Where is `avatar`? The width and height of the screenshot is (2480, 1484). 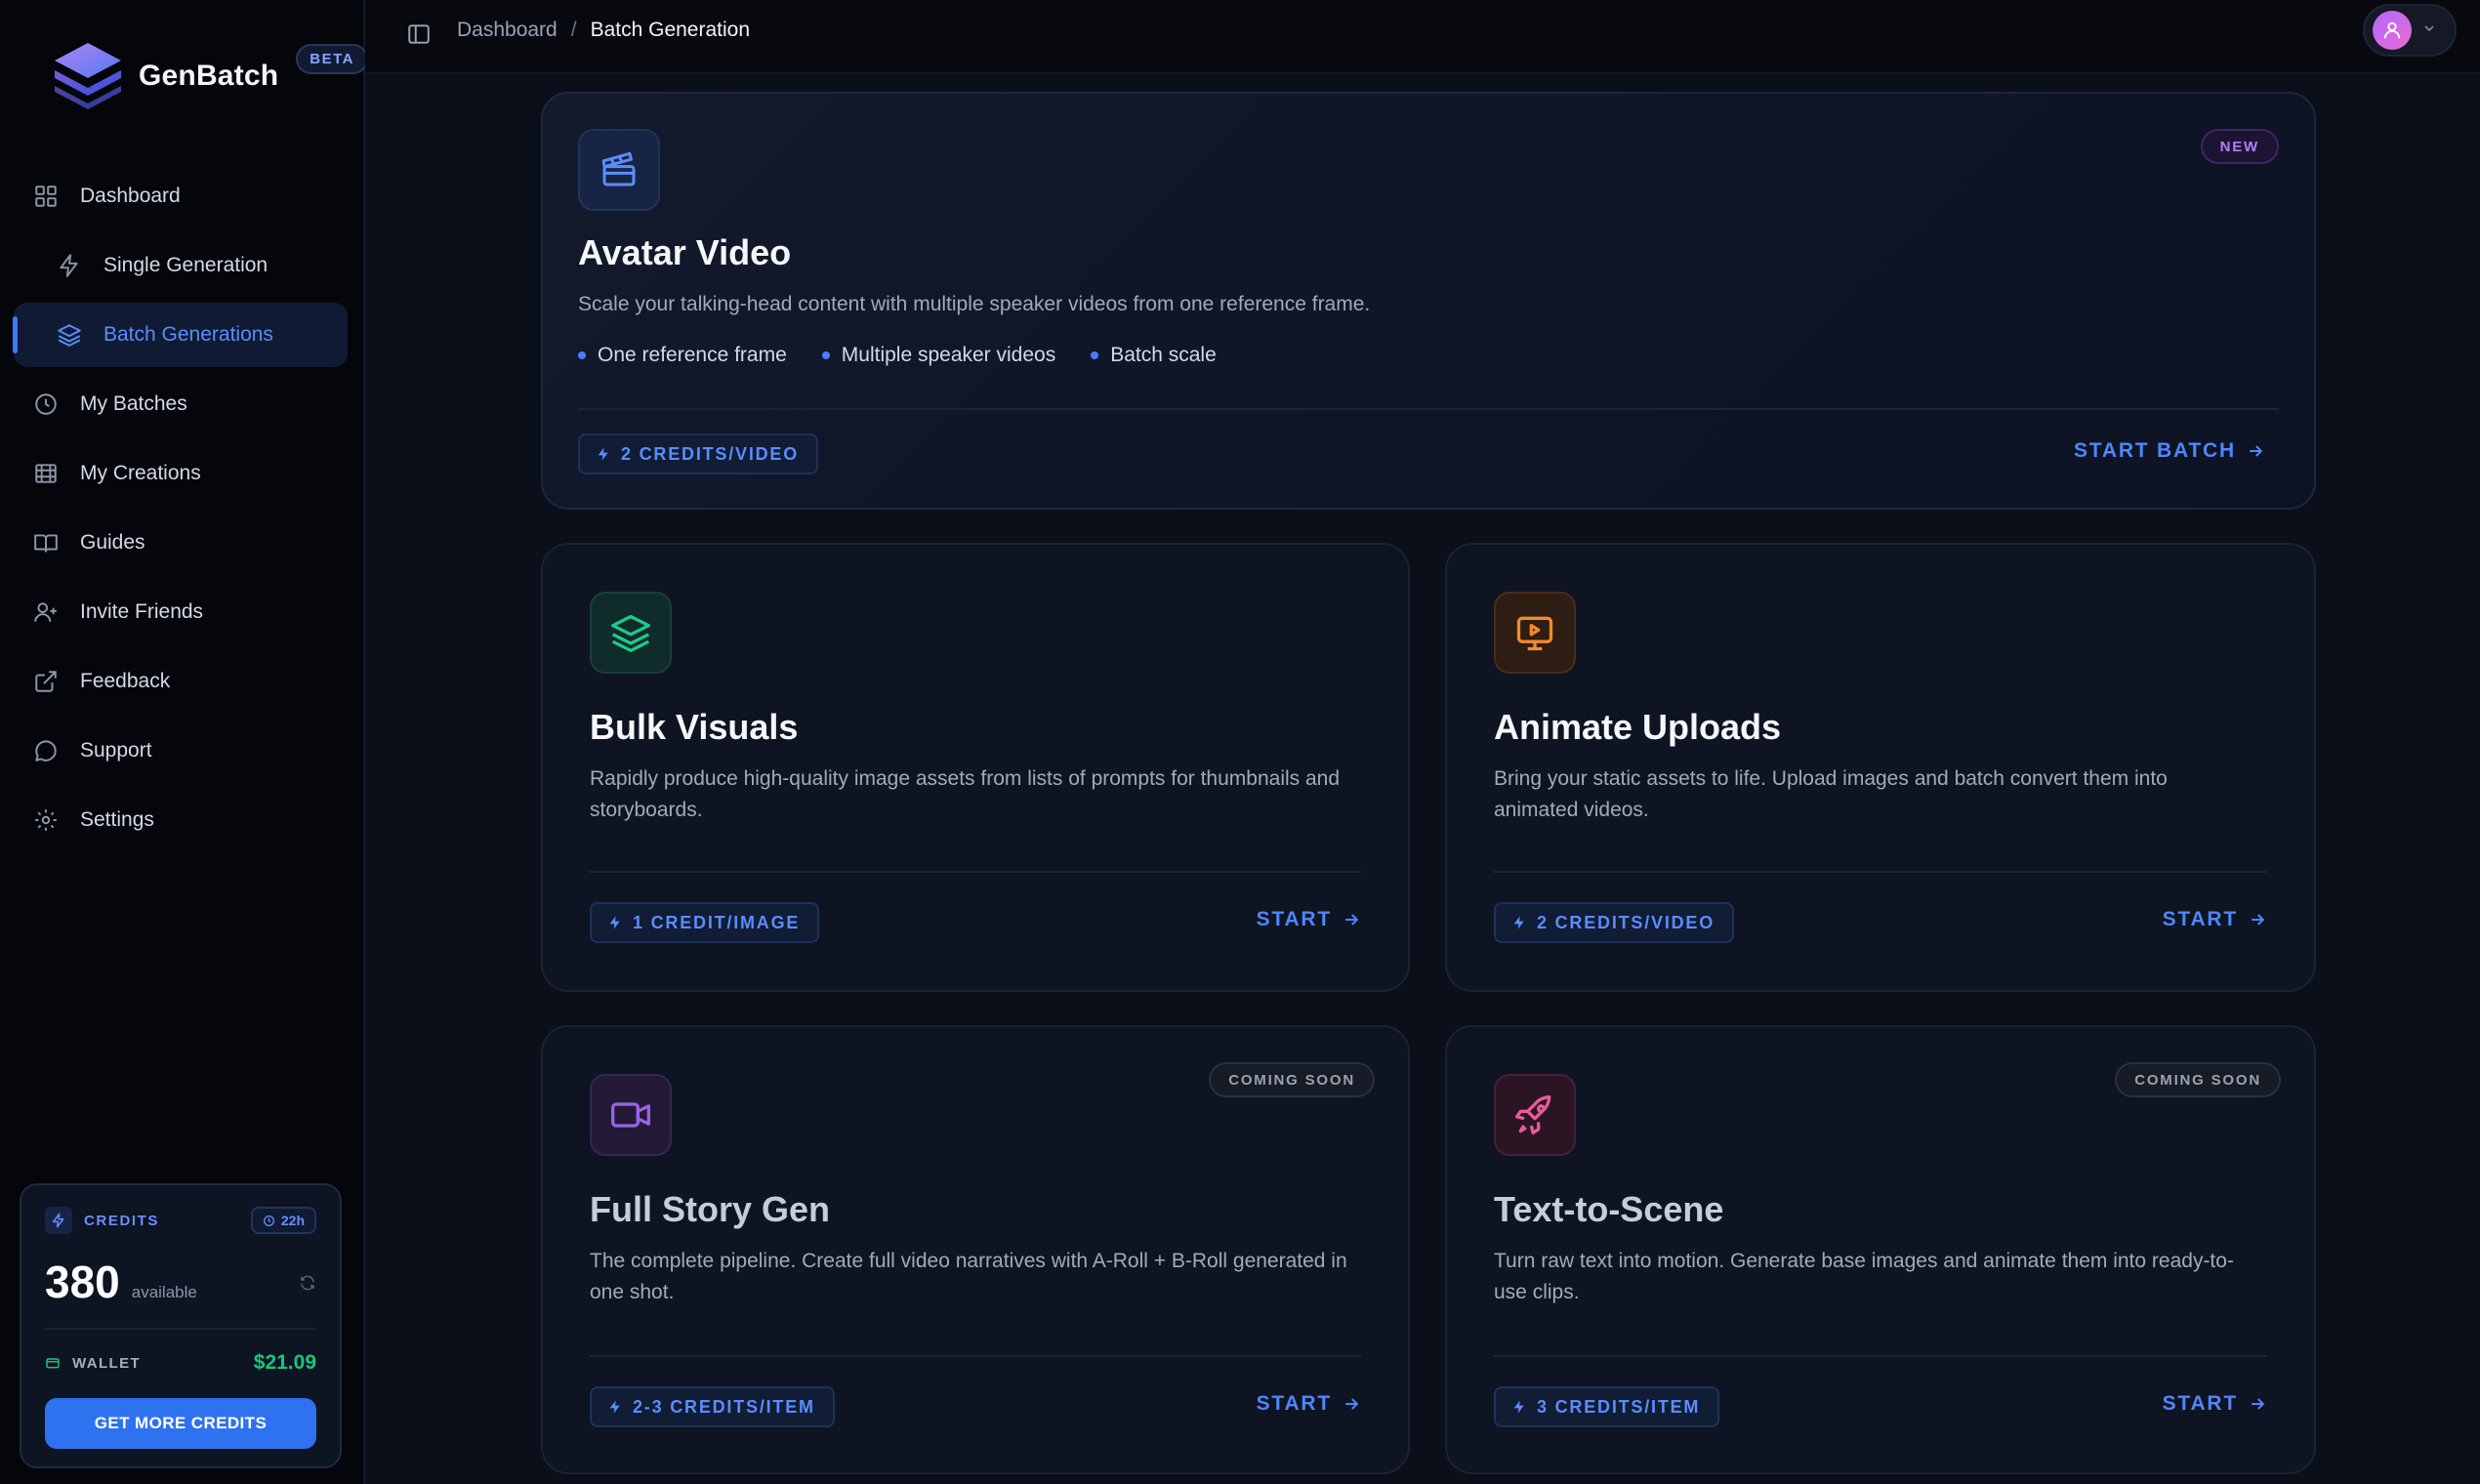
avatar is located at coordinates (2392, 31).